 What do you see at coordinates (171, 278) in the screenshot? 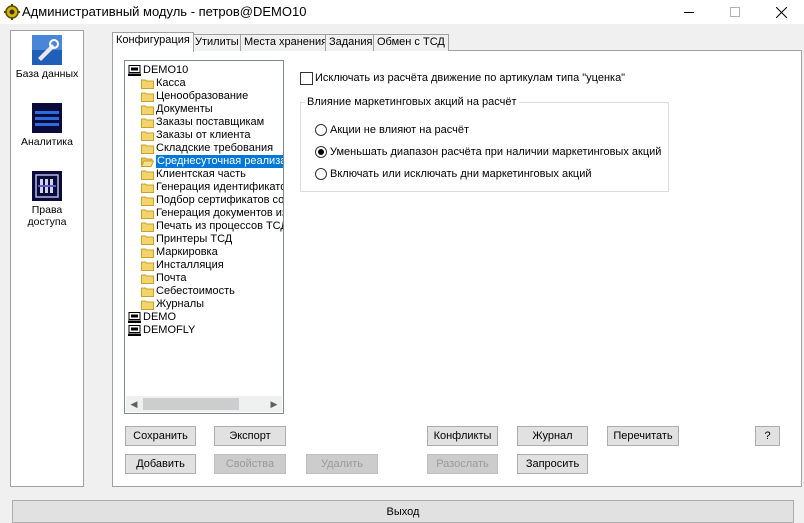
I see `tree-node-label: Почта` at bounding box center [171, 278].